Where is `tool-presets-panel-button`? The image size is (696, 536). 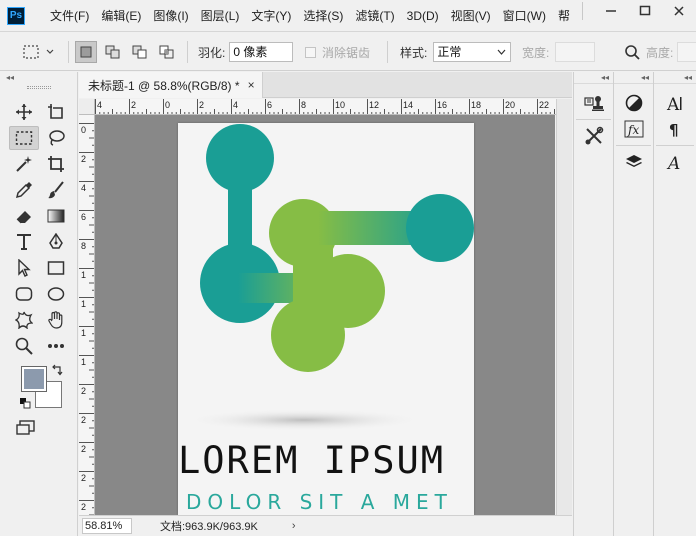
tool-presets-panel-button is located at coordinates (594, 136).